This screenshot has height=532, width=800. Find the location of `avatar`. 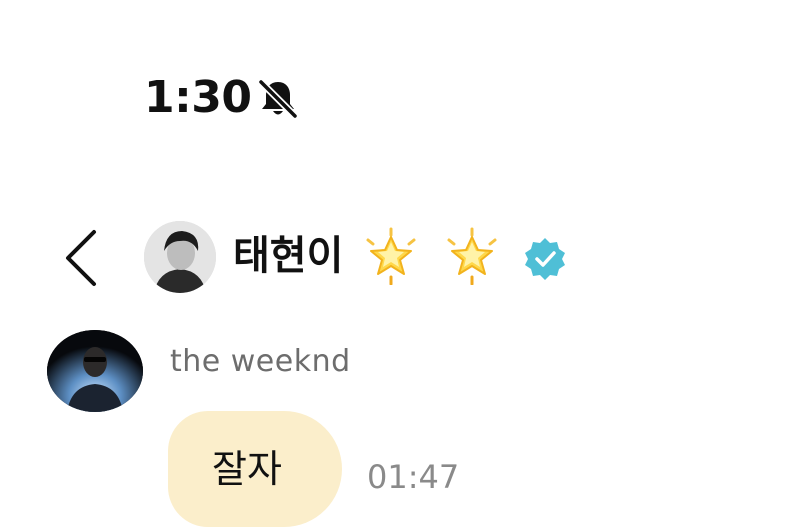

avatar is located at coordinates (180, 257).